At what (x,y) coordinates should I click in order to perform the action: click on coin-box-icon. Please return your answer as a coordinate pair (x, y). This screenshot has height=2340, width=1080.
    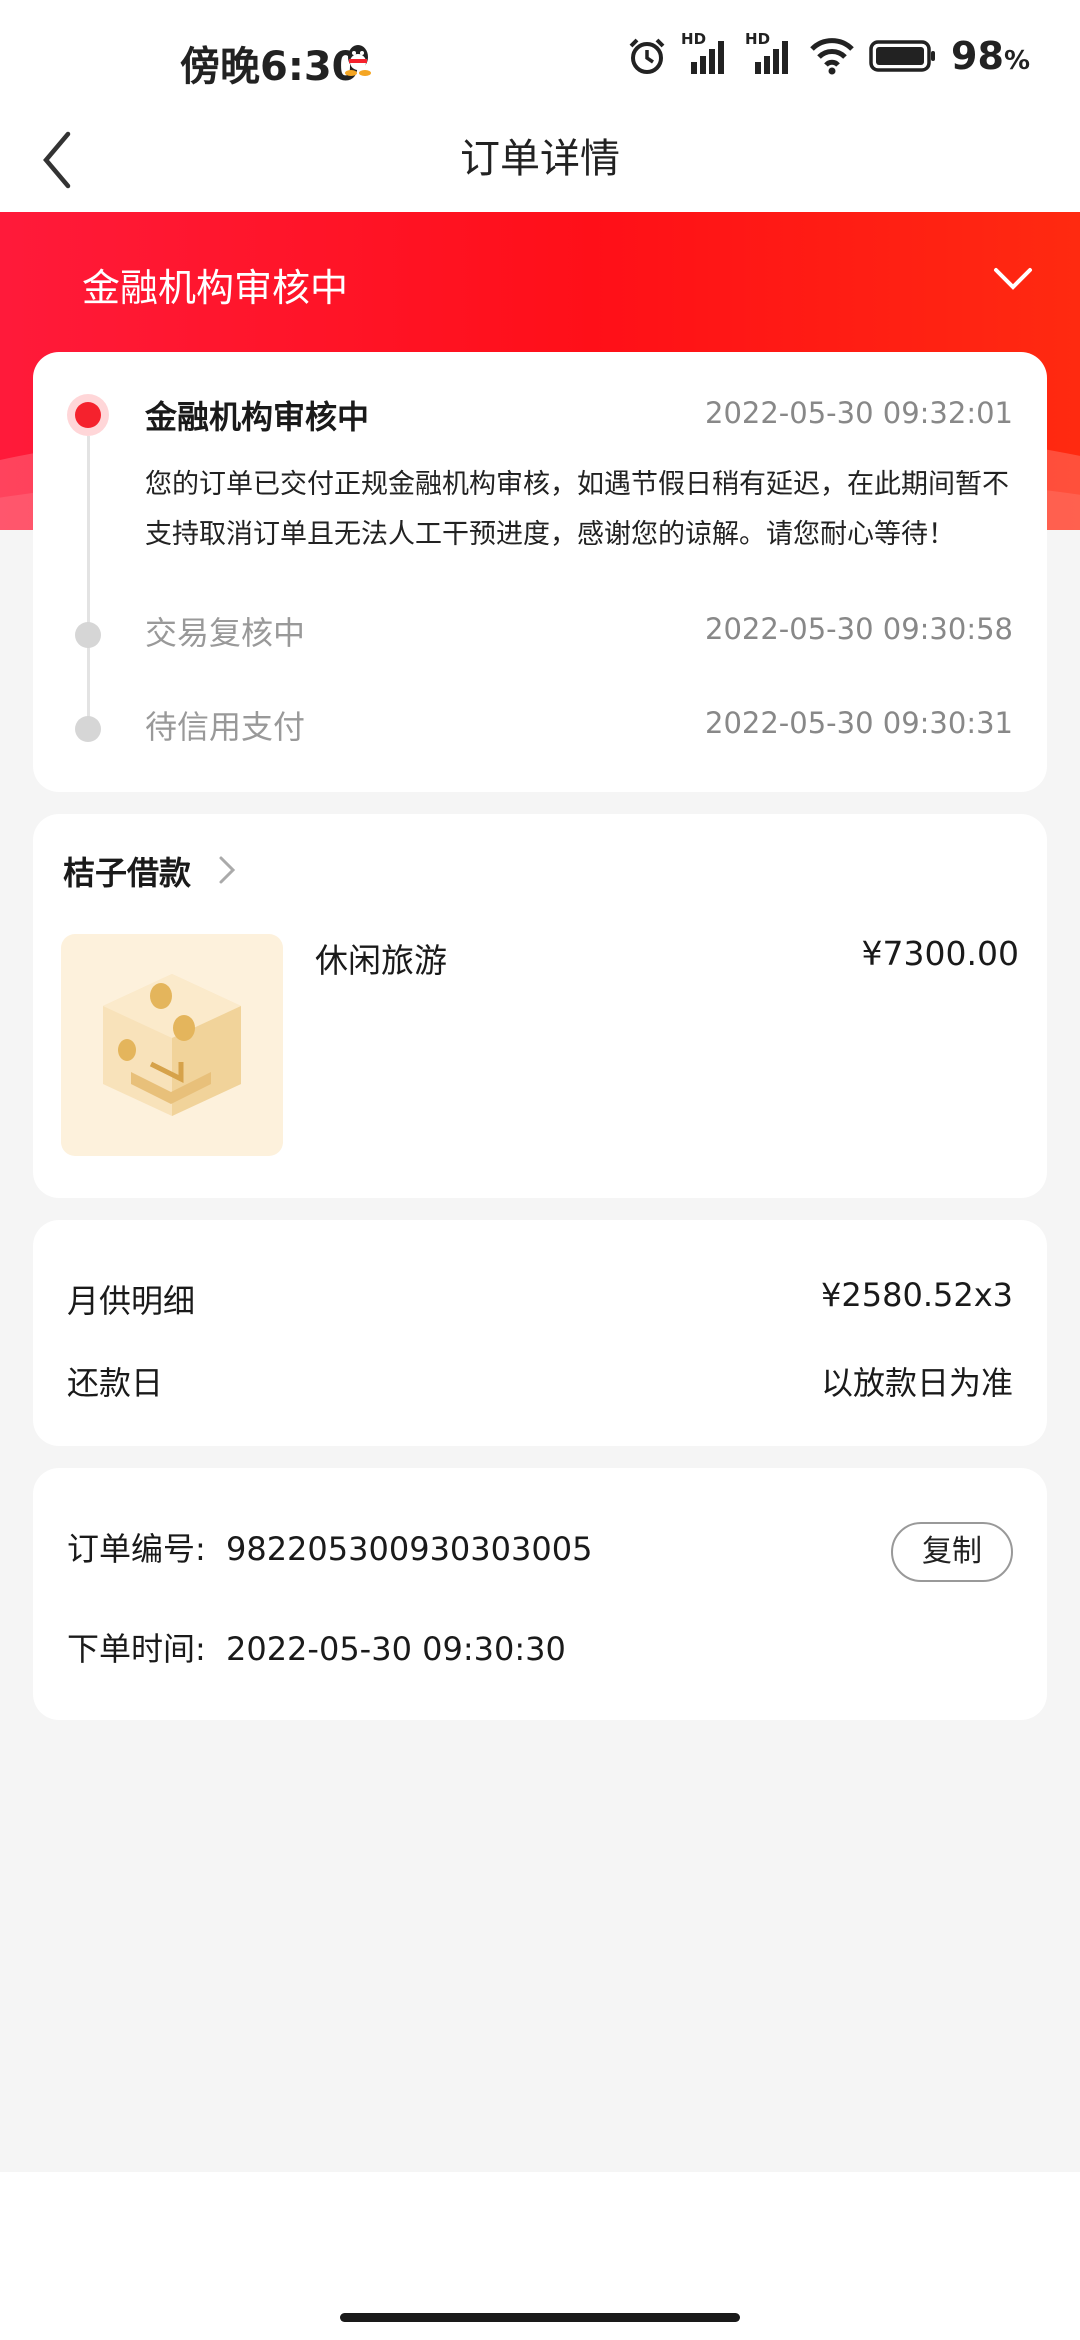
    Looking at the image, I should click on (172, 1045).